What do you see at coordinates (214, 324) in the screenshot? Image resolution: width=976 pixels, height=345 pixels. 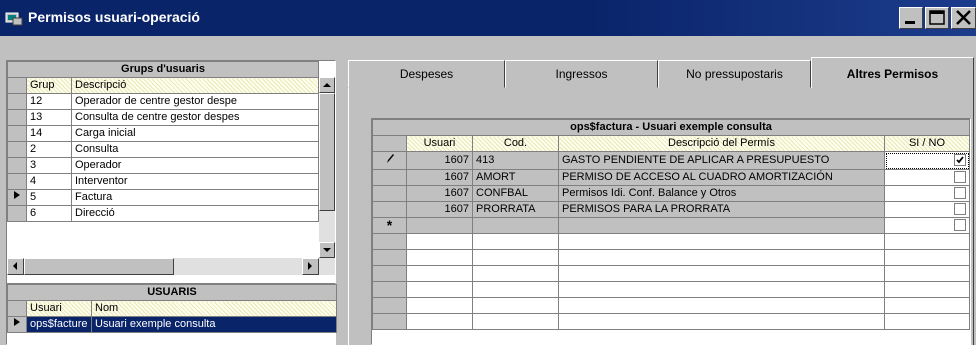 I see `user-name-cell: Usuari exemple consulta` at bounding box center [214, 324].